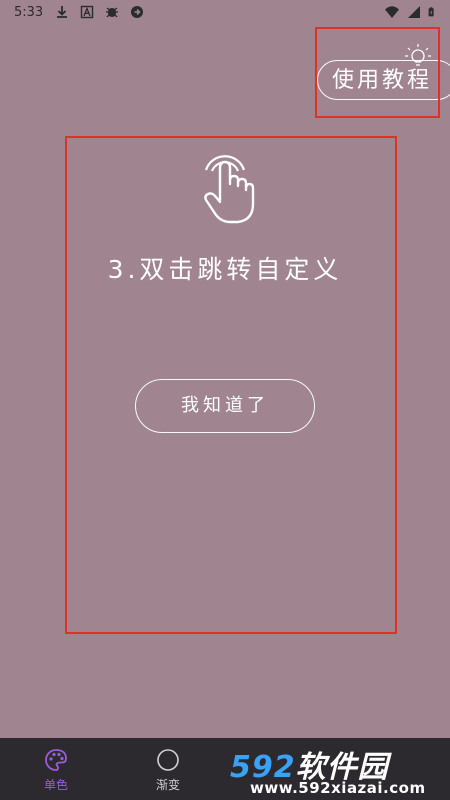 The width and height of the screenshot is (450, 800). Describe the element at coordinates (87, 12) in the screenshot. I see `a-box-icon` at that location.